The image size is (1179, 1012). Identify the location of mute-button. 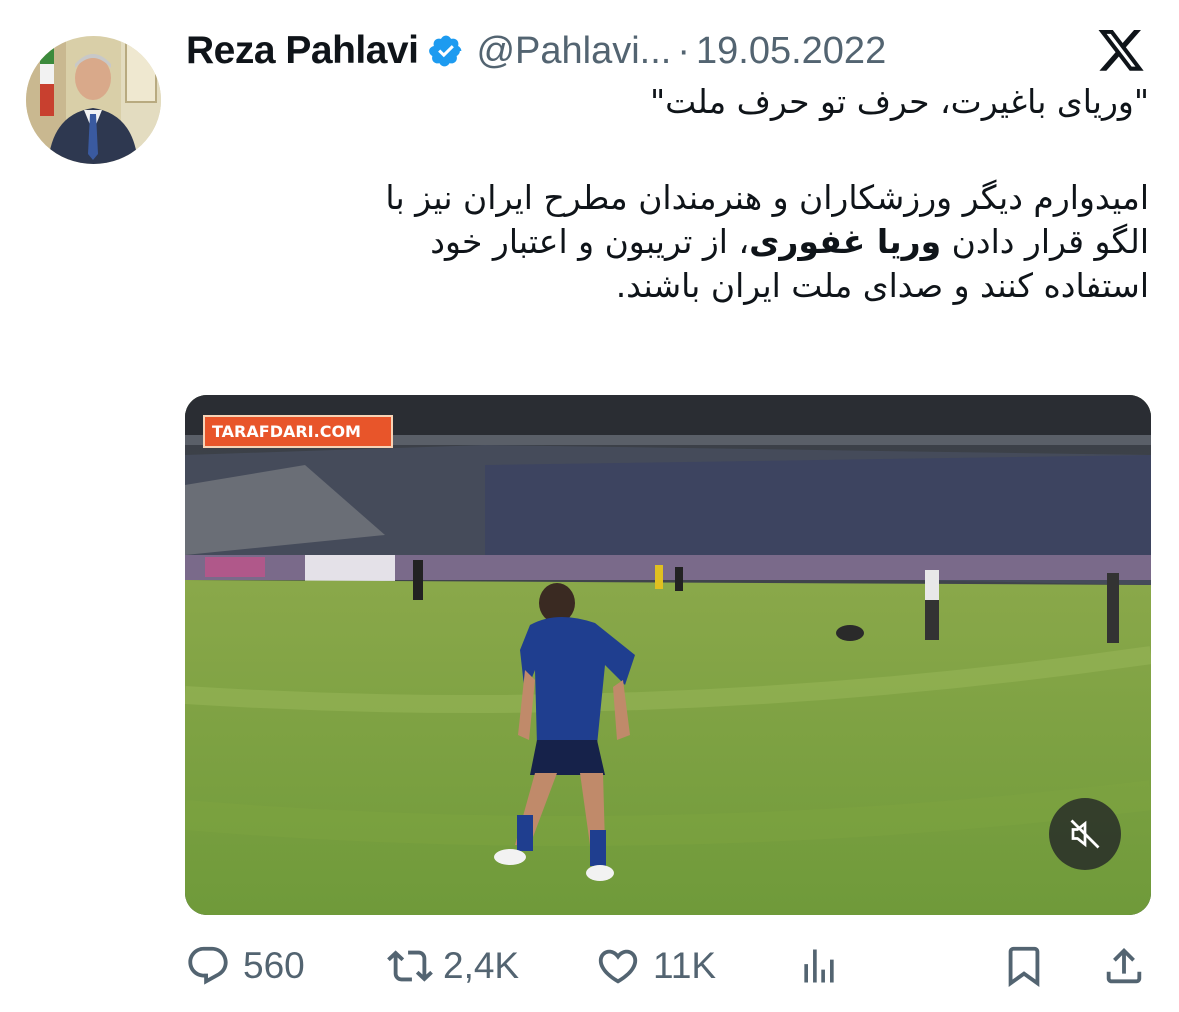
(1085, 834).